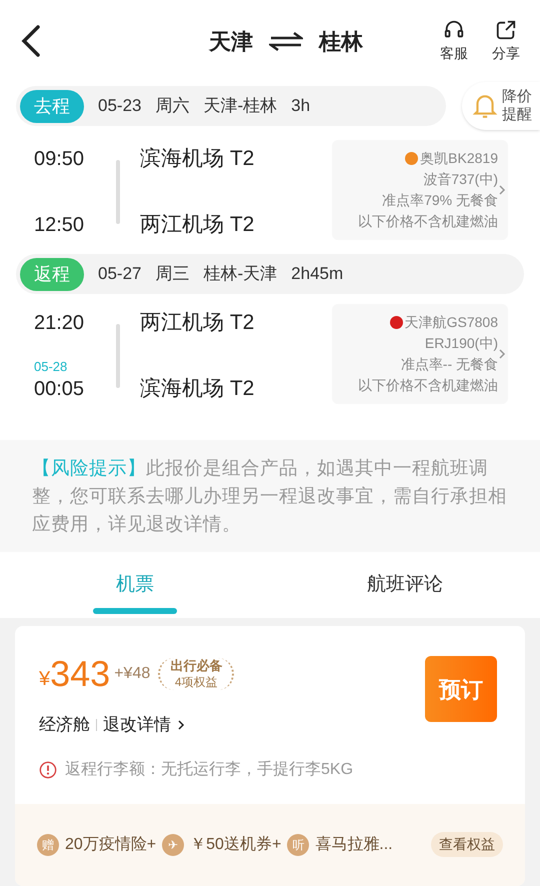  I want to click on departure-time: 21:20, so click(60, 323).